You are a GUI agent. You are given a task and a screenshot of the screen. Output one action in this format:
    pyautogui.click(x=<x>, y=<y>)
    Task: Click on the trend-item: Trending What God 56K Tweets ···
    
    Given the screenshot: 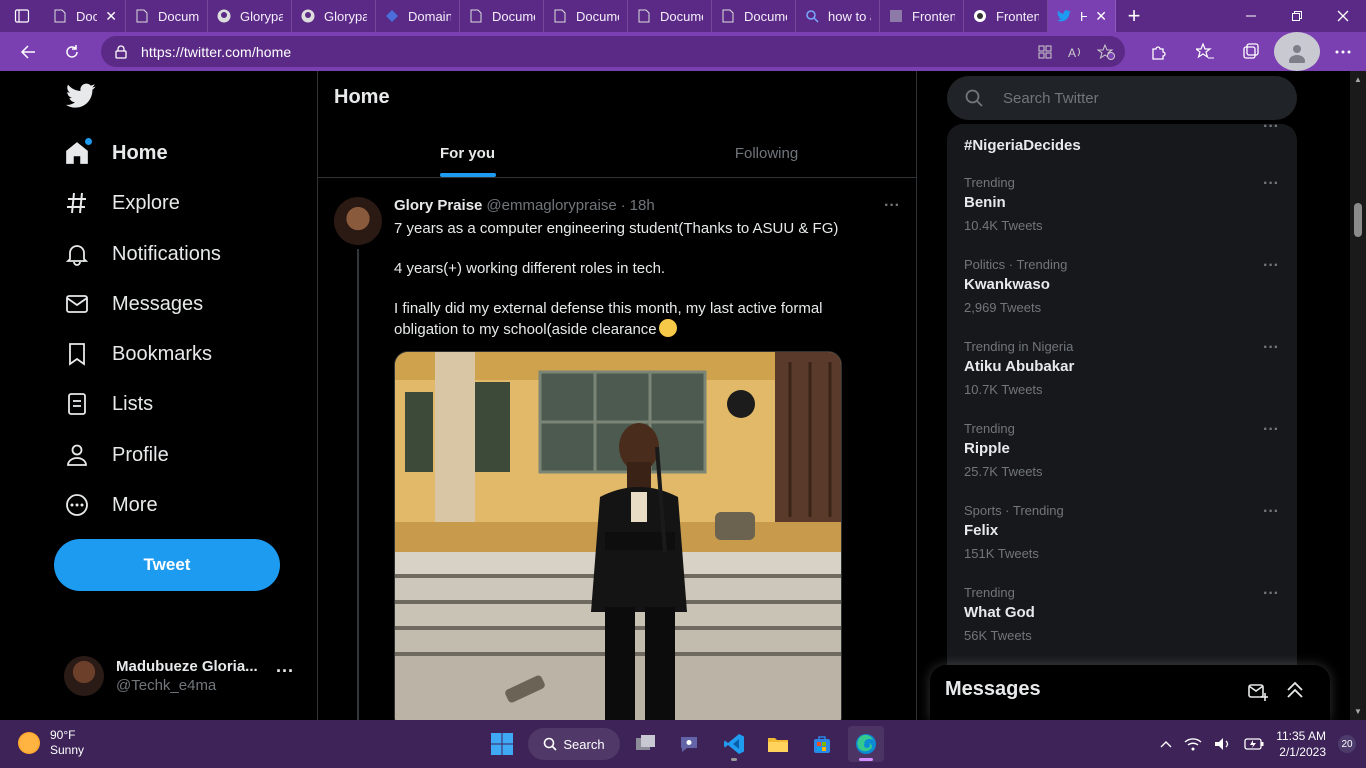 What is the action you would take?
    pyautogui.click(x=1122, y=626)
    